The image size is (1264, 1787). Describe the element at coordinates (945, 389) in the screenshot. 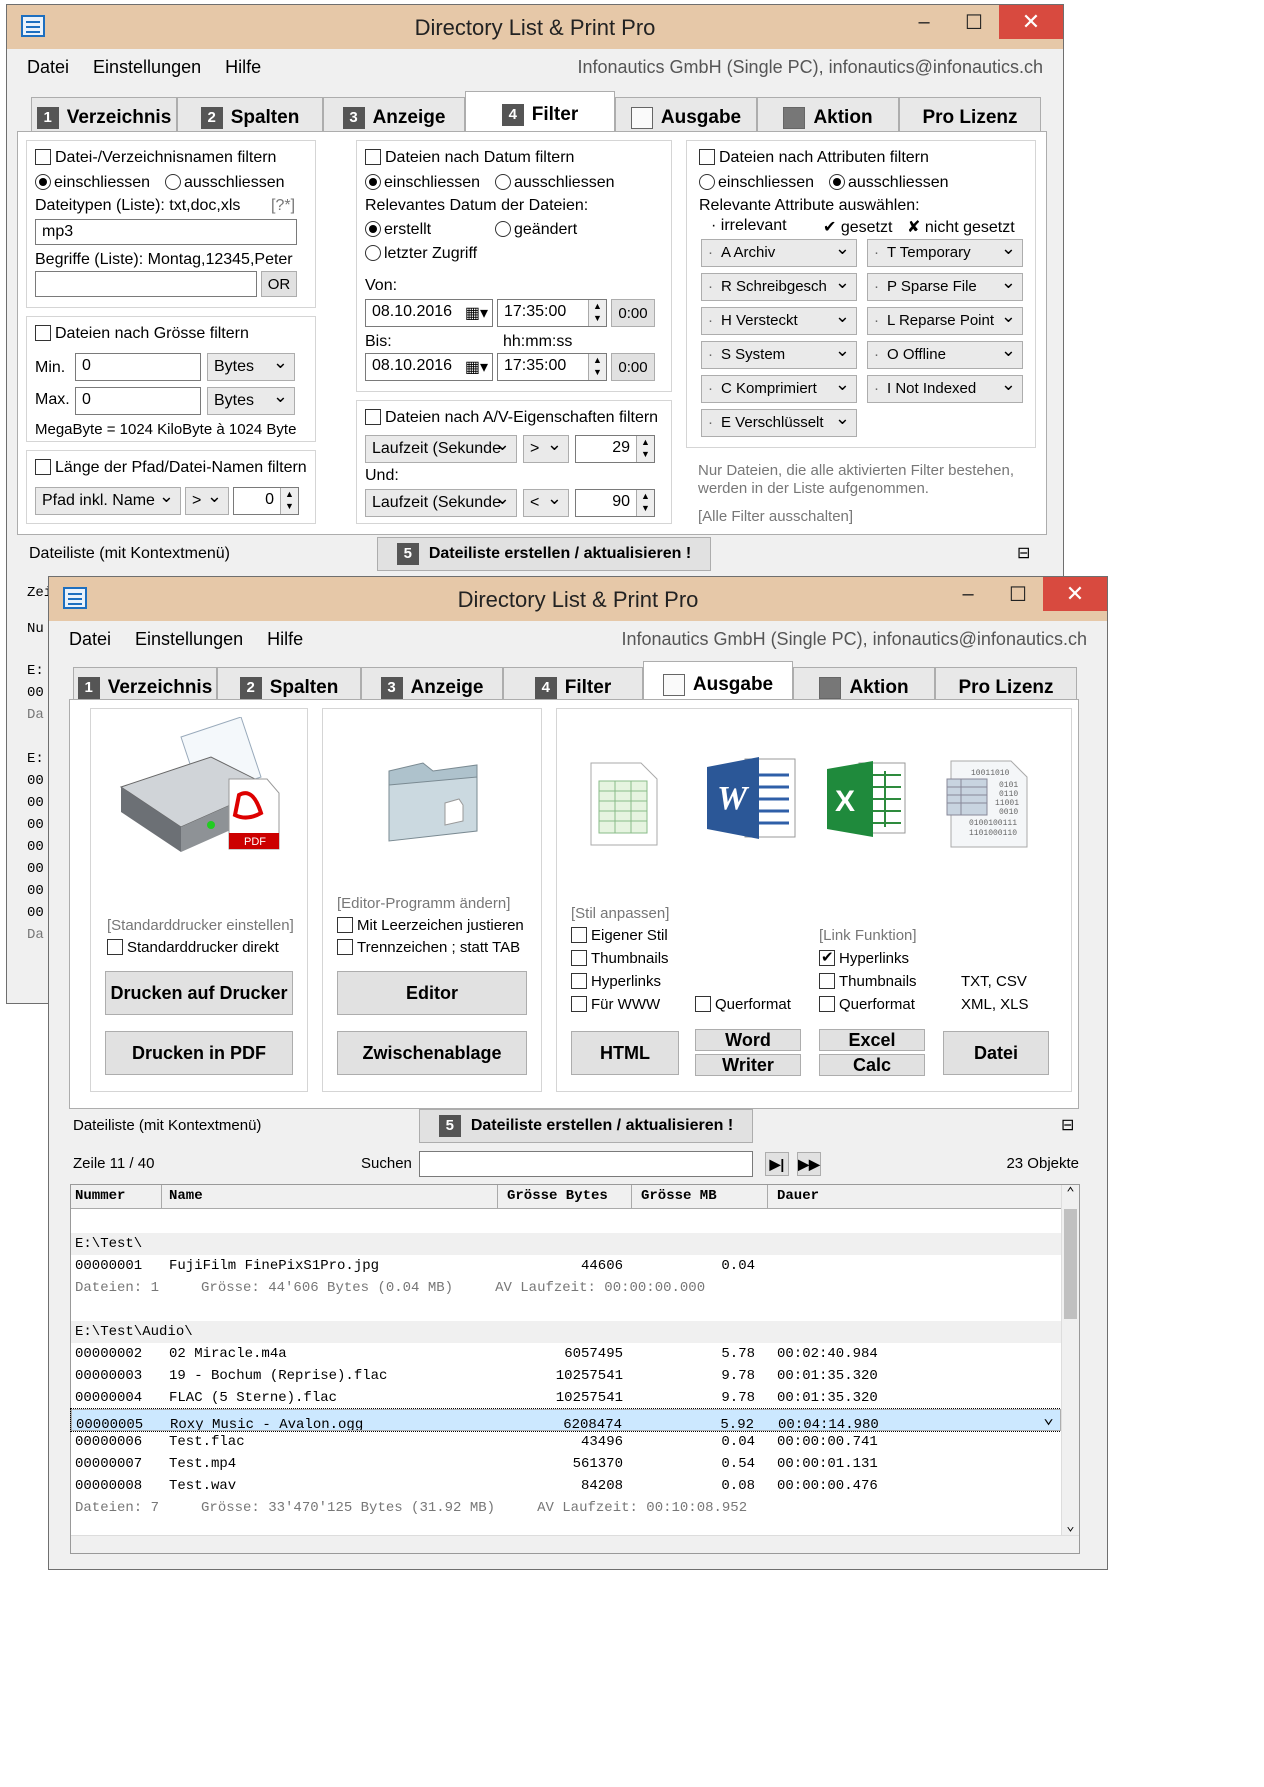

I see `attr-select-right-4: · I Not Indexed` at that location.